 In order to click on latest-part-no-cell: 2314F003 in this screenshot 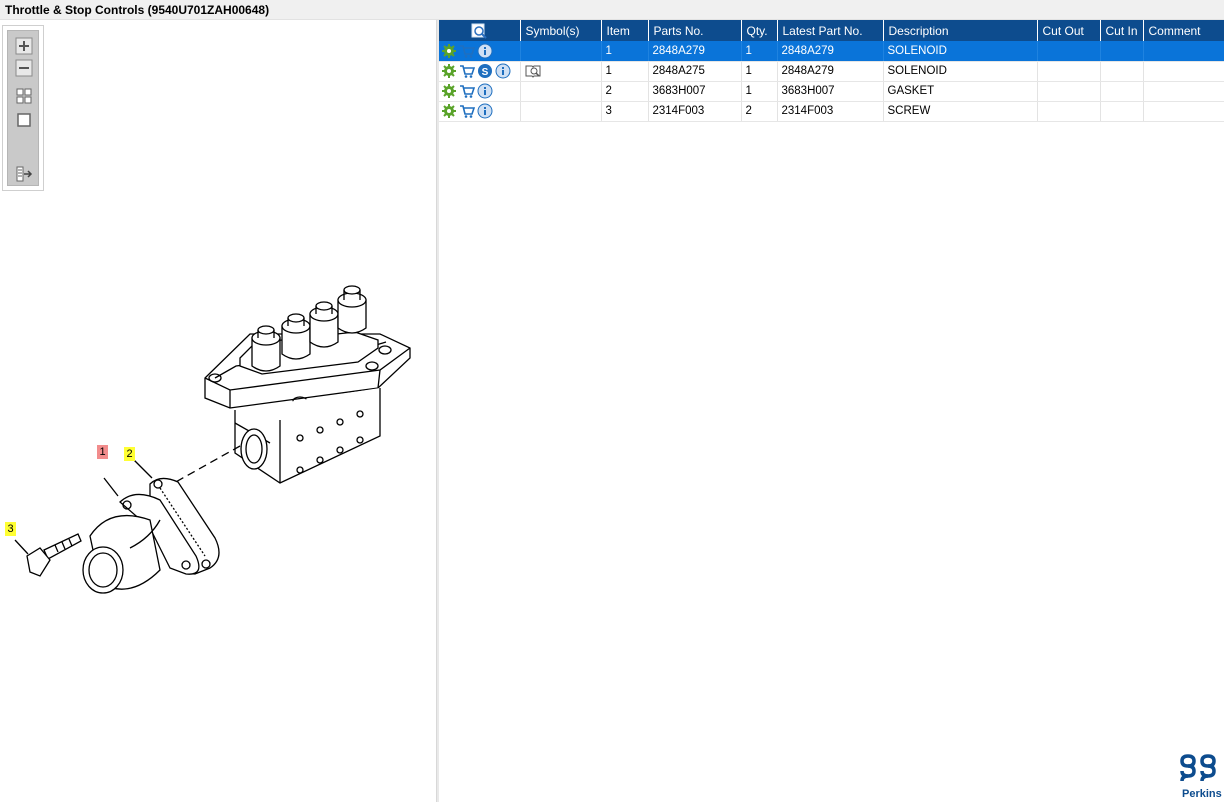, I will do `click(830, 111)`.